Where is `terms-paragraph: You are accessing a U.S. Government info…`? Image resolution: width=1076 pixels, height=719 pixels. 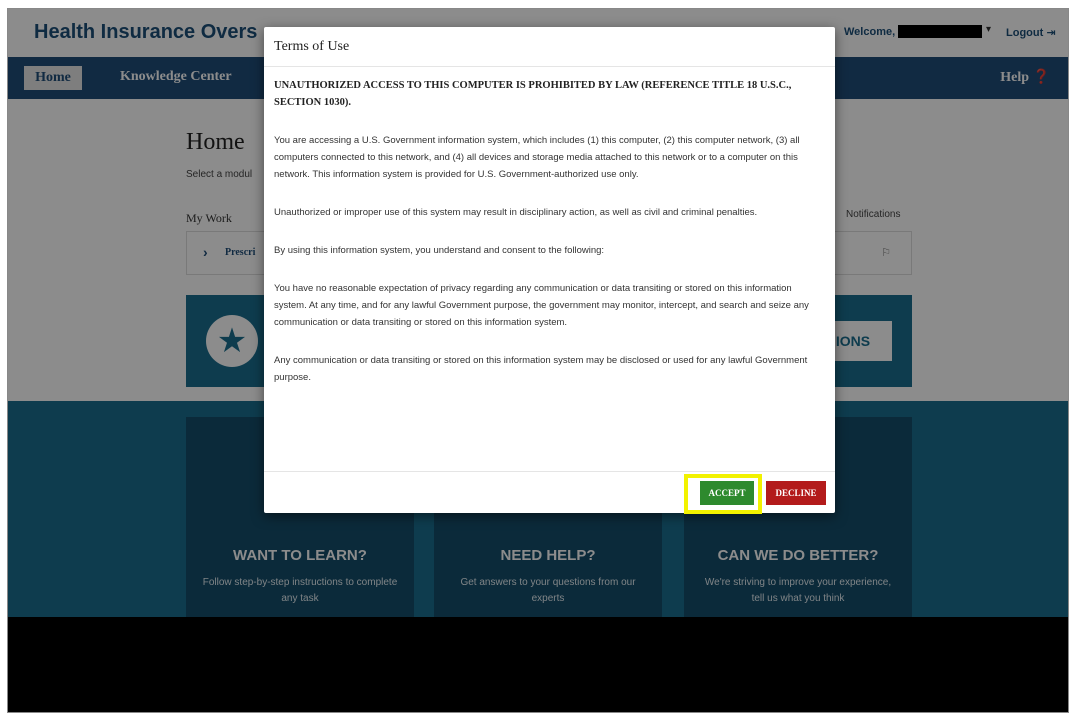
terms-paragraph: You are accessing a U.S. Government info… is located at coordinates (537, 157).